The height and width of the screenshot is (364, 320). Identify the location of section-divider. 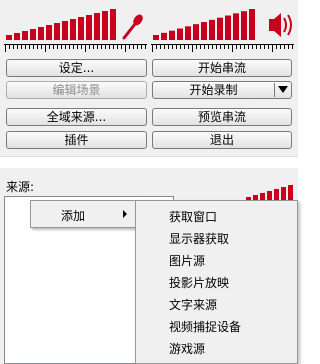
(149, 156).